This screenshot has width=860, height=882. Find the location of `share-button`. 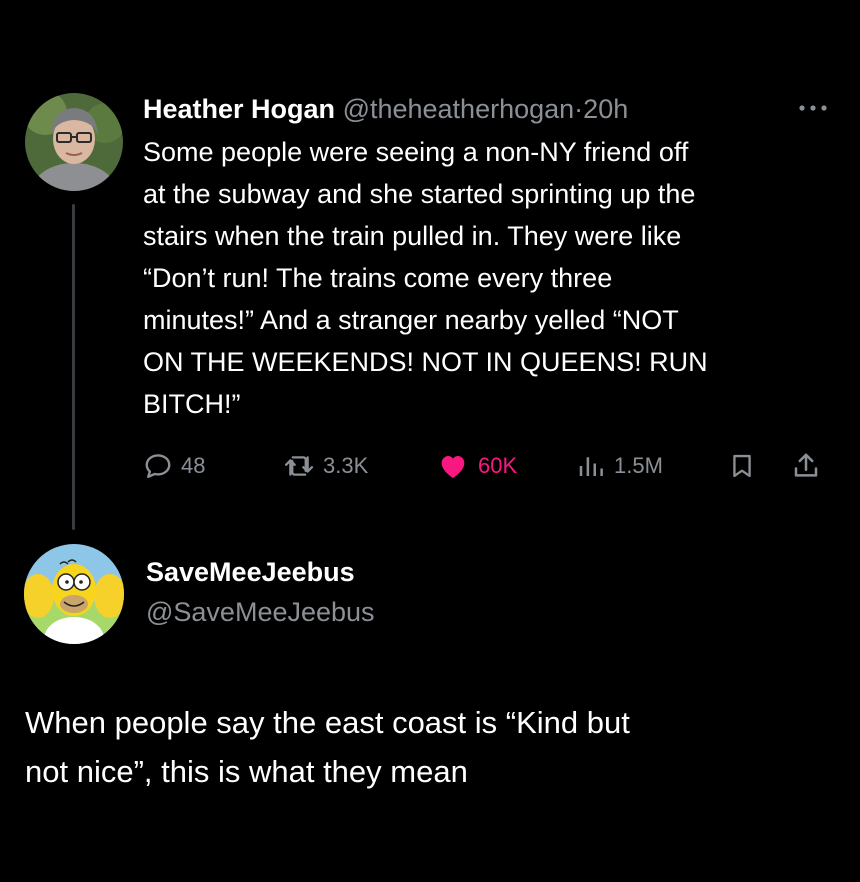

share-button is located at coordinates (810, 466).